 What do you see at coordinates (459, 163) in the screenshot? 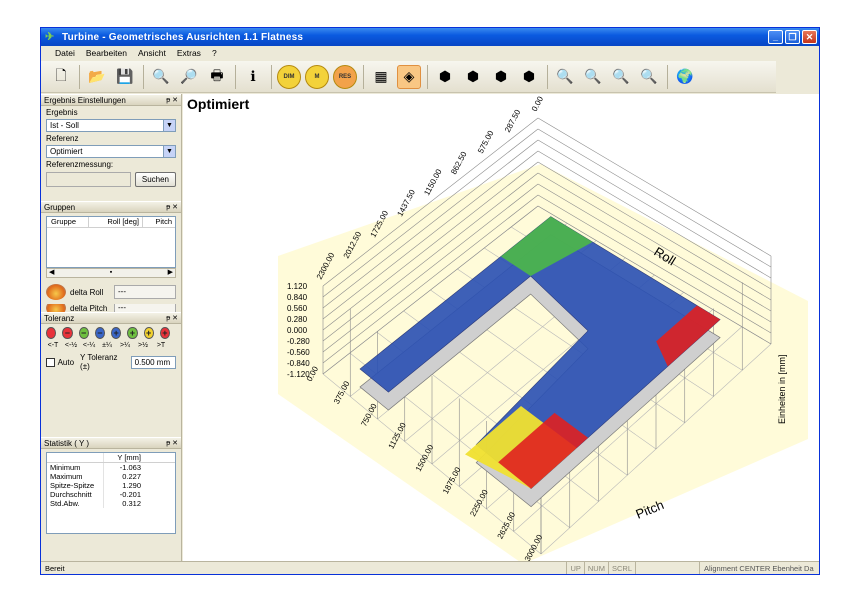
I see `roll-tick-label: 862.50` at bounding box center [459, 163].